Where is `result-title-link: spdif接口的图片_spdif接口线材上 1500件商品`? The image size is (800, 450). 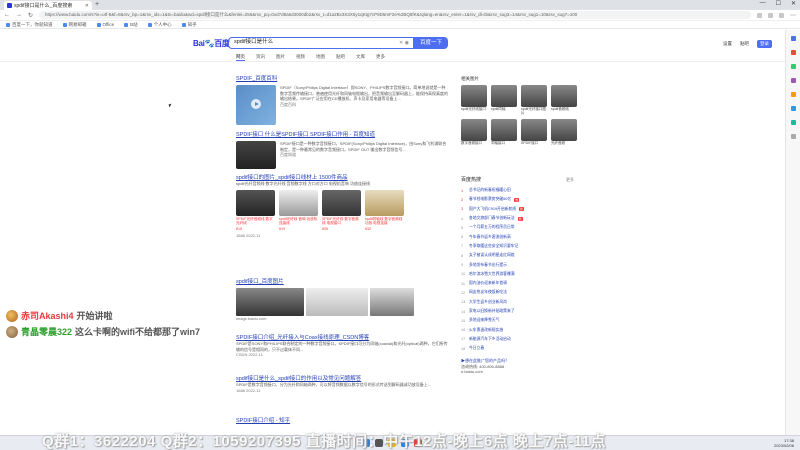 result-title-link: spdif接口的图片_spdif接口线材上 1500件商品 is located at coordinates (342, 177).